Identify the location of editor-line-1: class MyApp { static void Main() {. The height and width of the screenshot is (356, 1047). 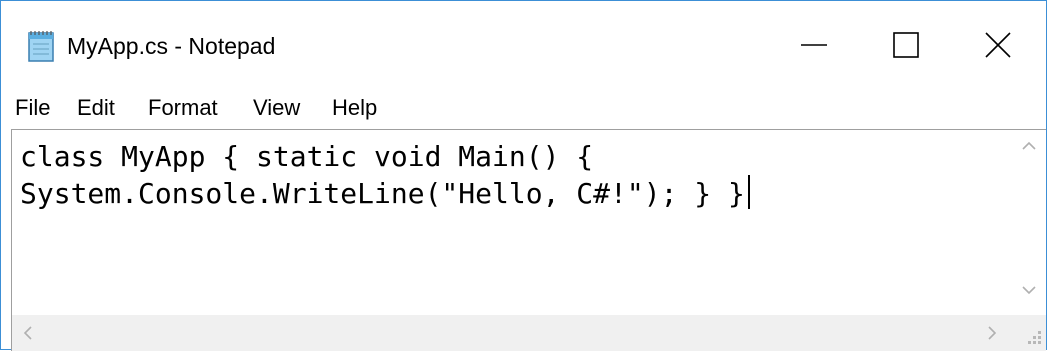
(307, 156).